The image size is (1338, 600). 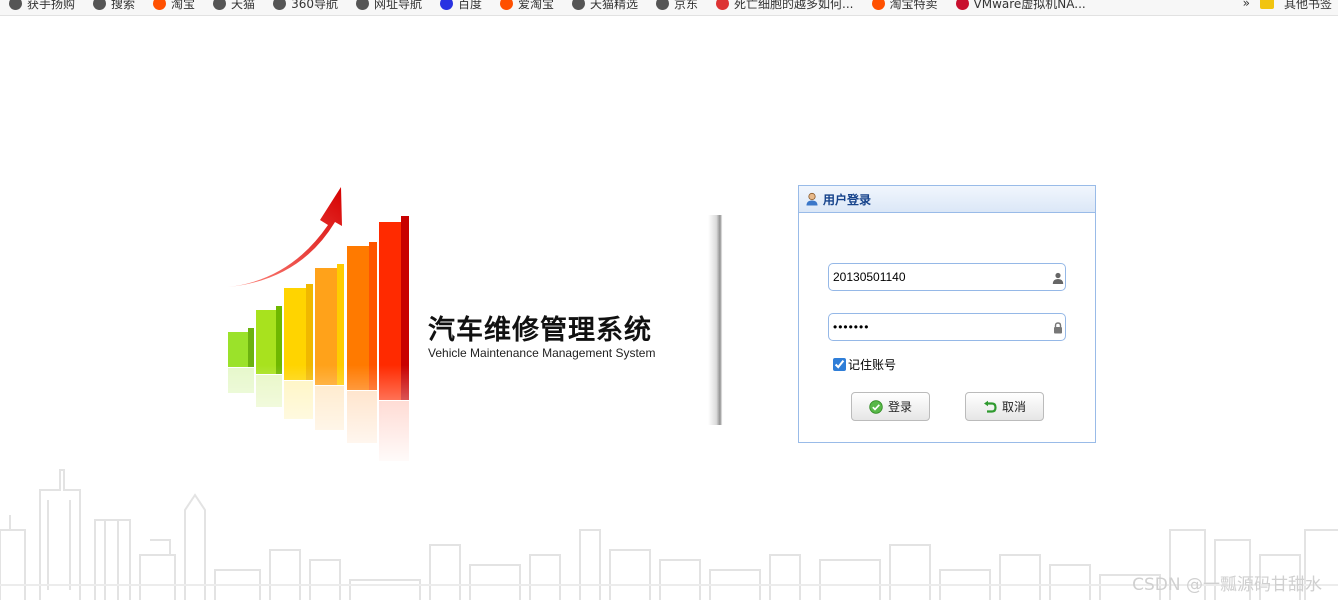 I want to click on undo-icon, so click(x=990, y=406).